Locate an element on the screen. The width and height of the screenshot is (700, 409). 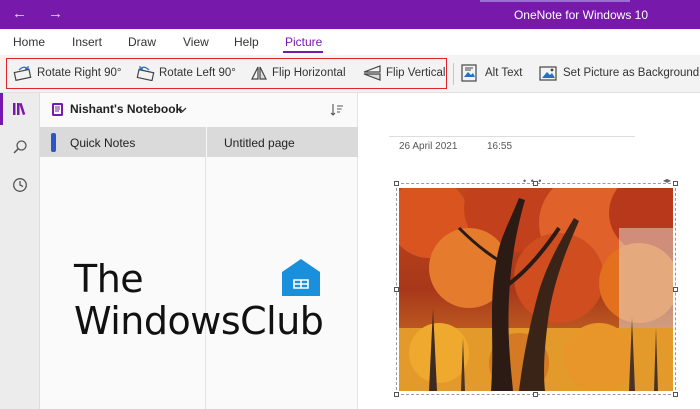
search-icon is located at coordinates (20, 147).